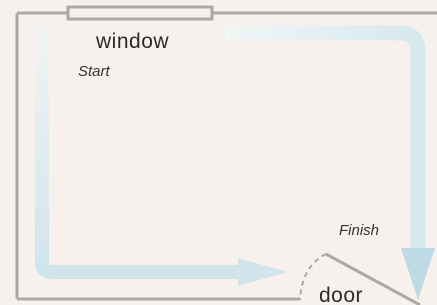  What do you see at coordinates (140, 13) in the screenshot?
I see `window-rect` at bounding box center [140, 13].